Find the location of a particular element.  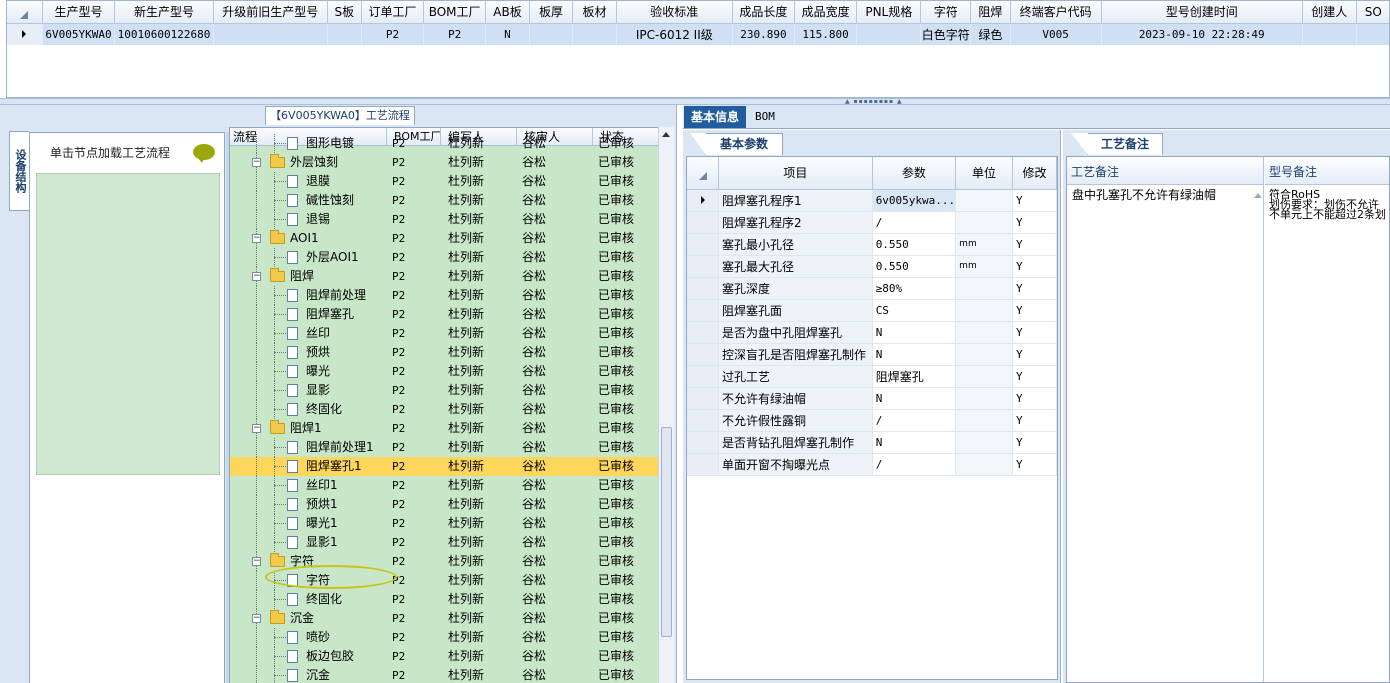

col-header: PNL规格 is located at coordinates (889, 12).